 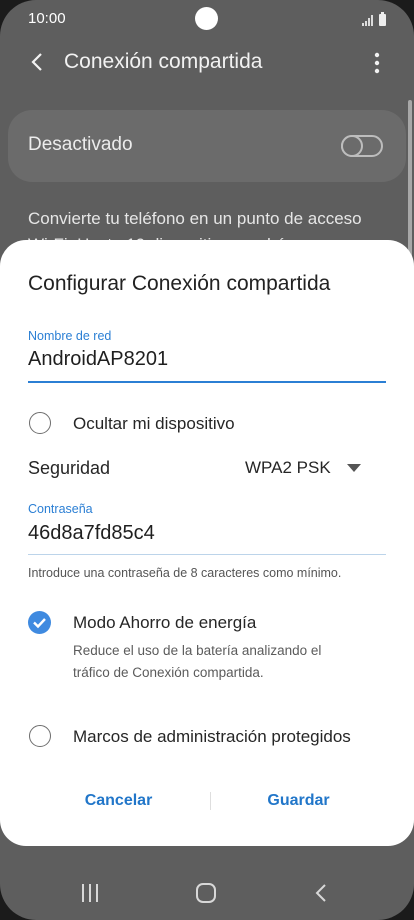 What do you see at coordinates (288, 468) in the screenshot?
I see `security-dropdown: WPA2 PSK` at bounding box center [288, 468].